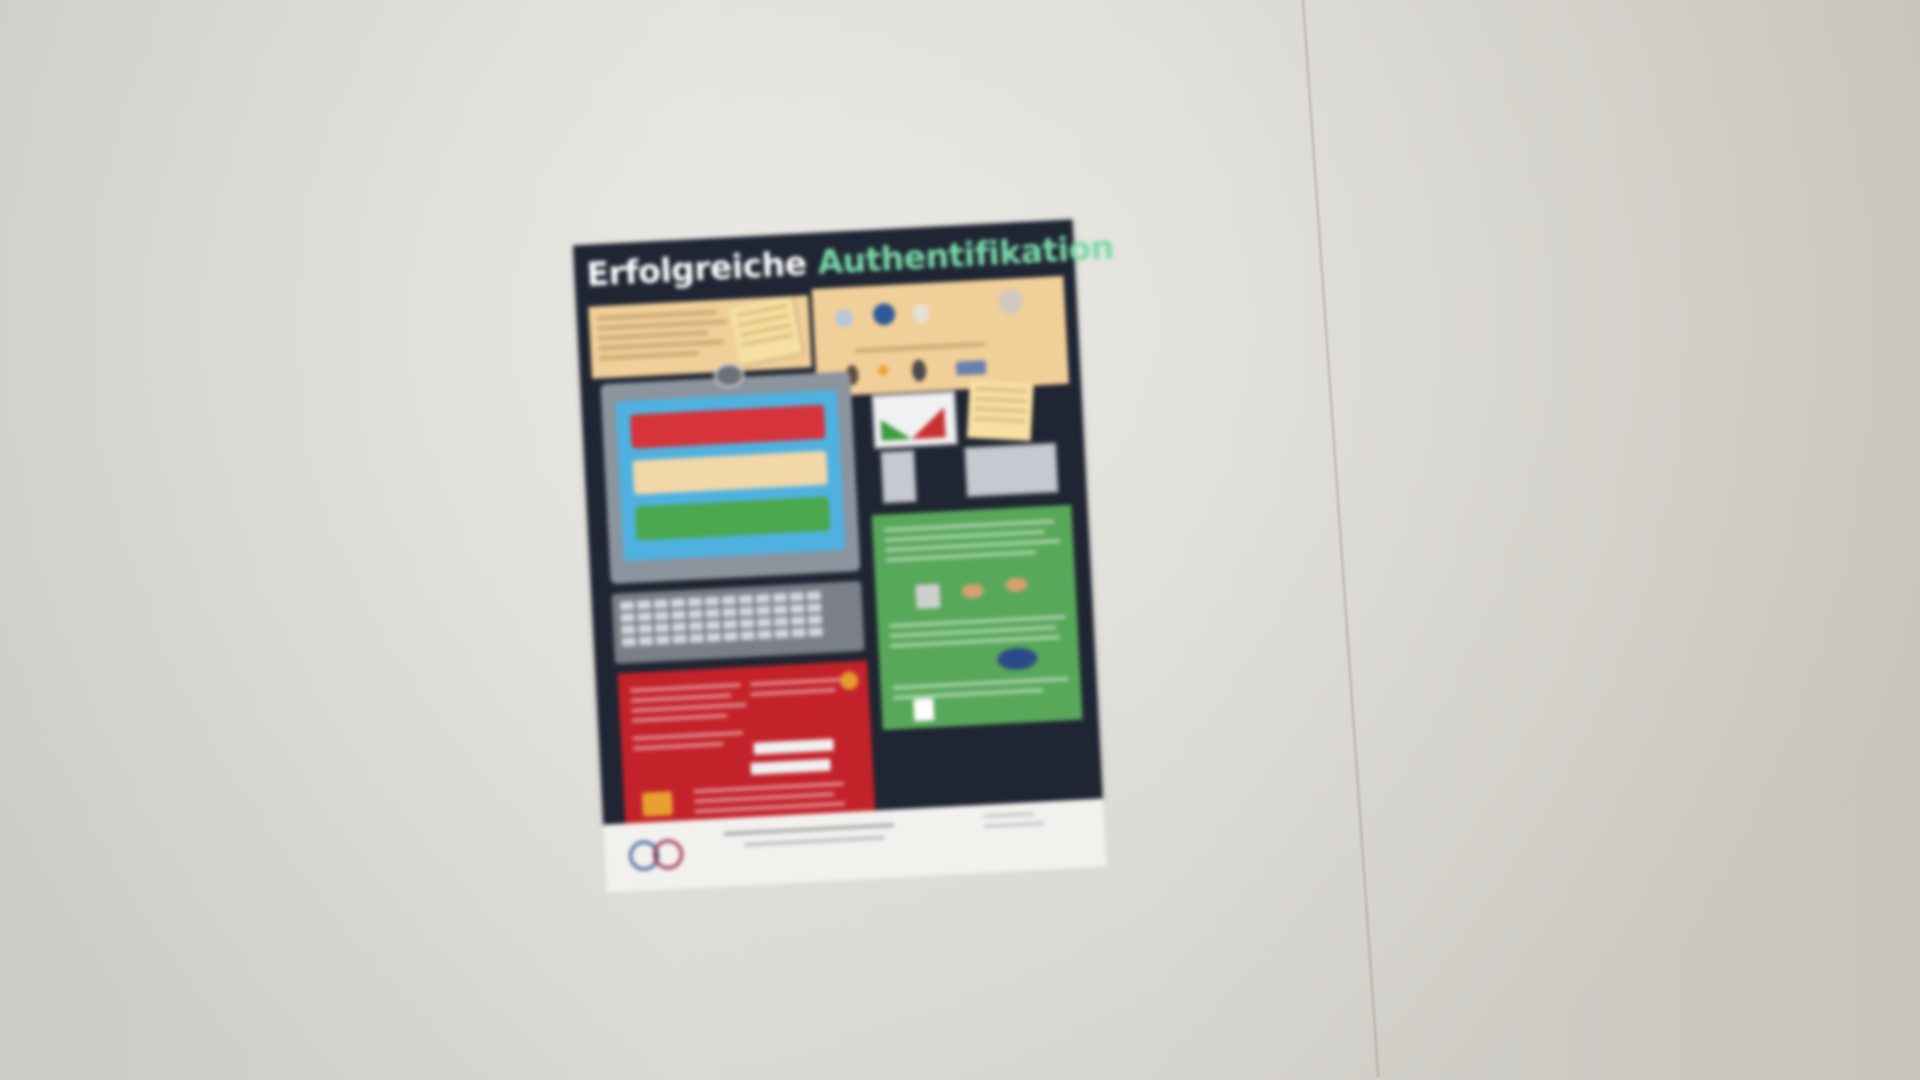 The height and width of the screenshot is (1080, 1920). What do you see at coordinates (919, 370) in the screenshot?
I see `figure-icon` at bounding box center [919, 370].